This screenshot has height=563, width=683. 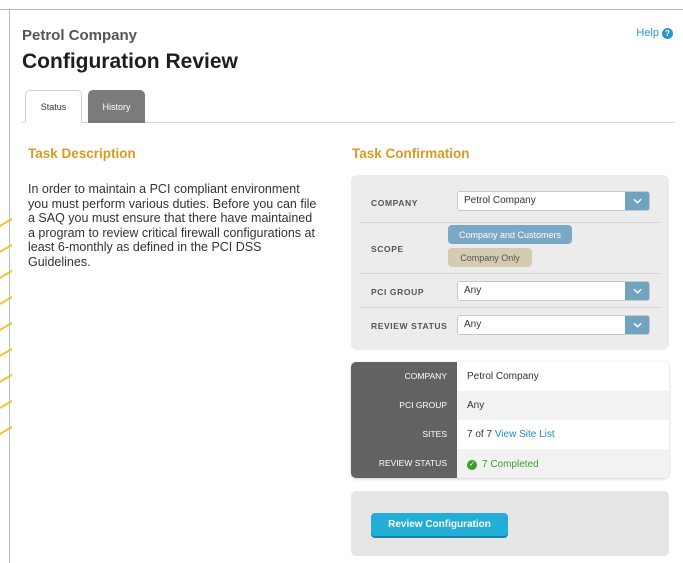 I want to click on company-select-value: Petrol Company, so click(x=500, y=200).